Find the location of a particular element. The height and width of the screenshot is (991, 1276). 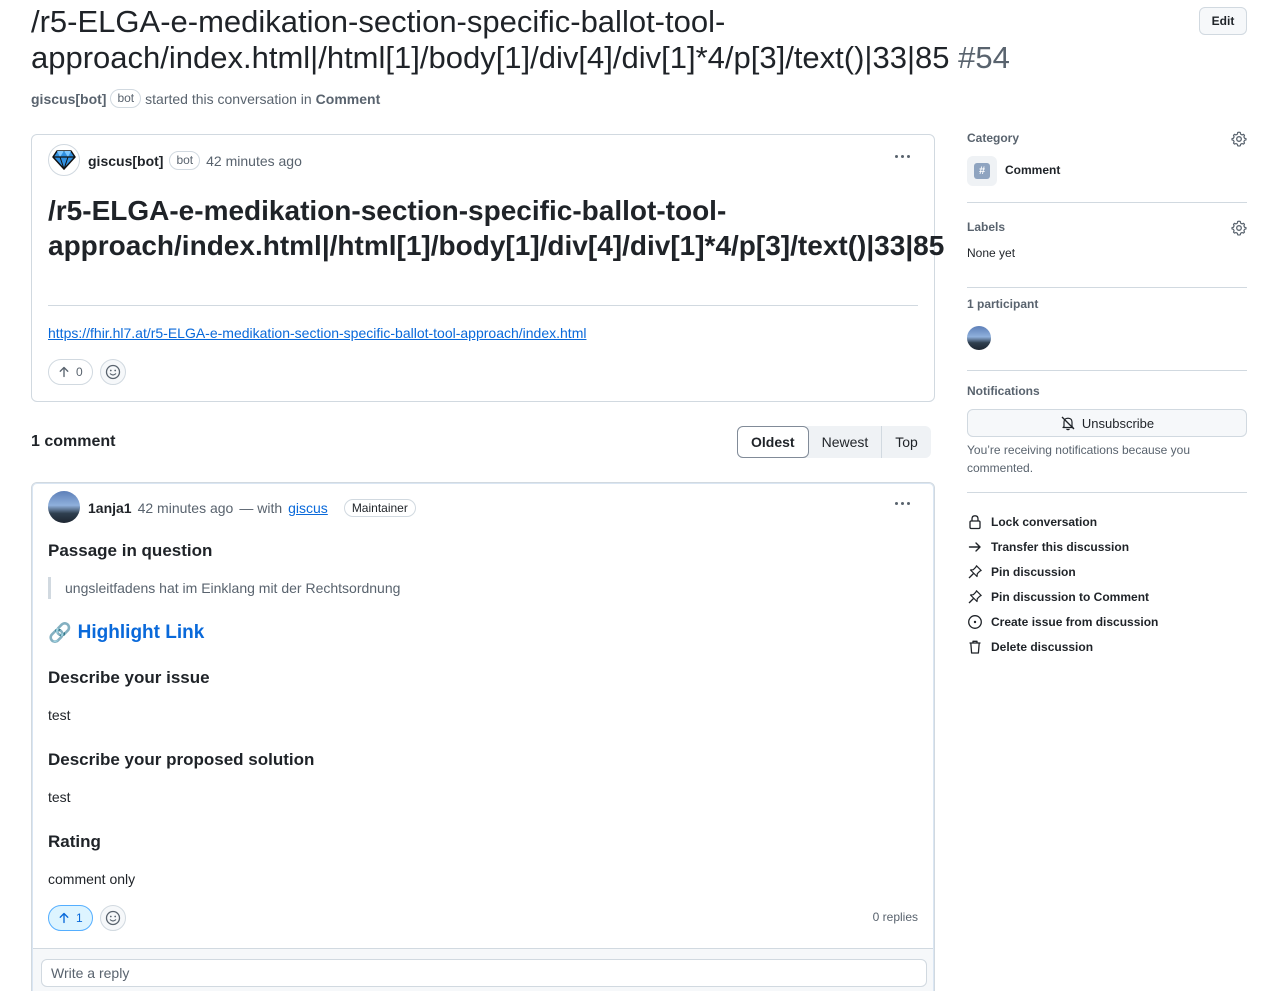

highlight-link: Highlight Link is located at coordinates (141, 633).